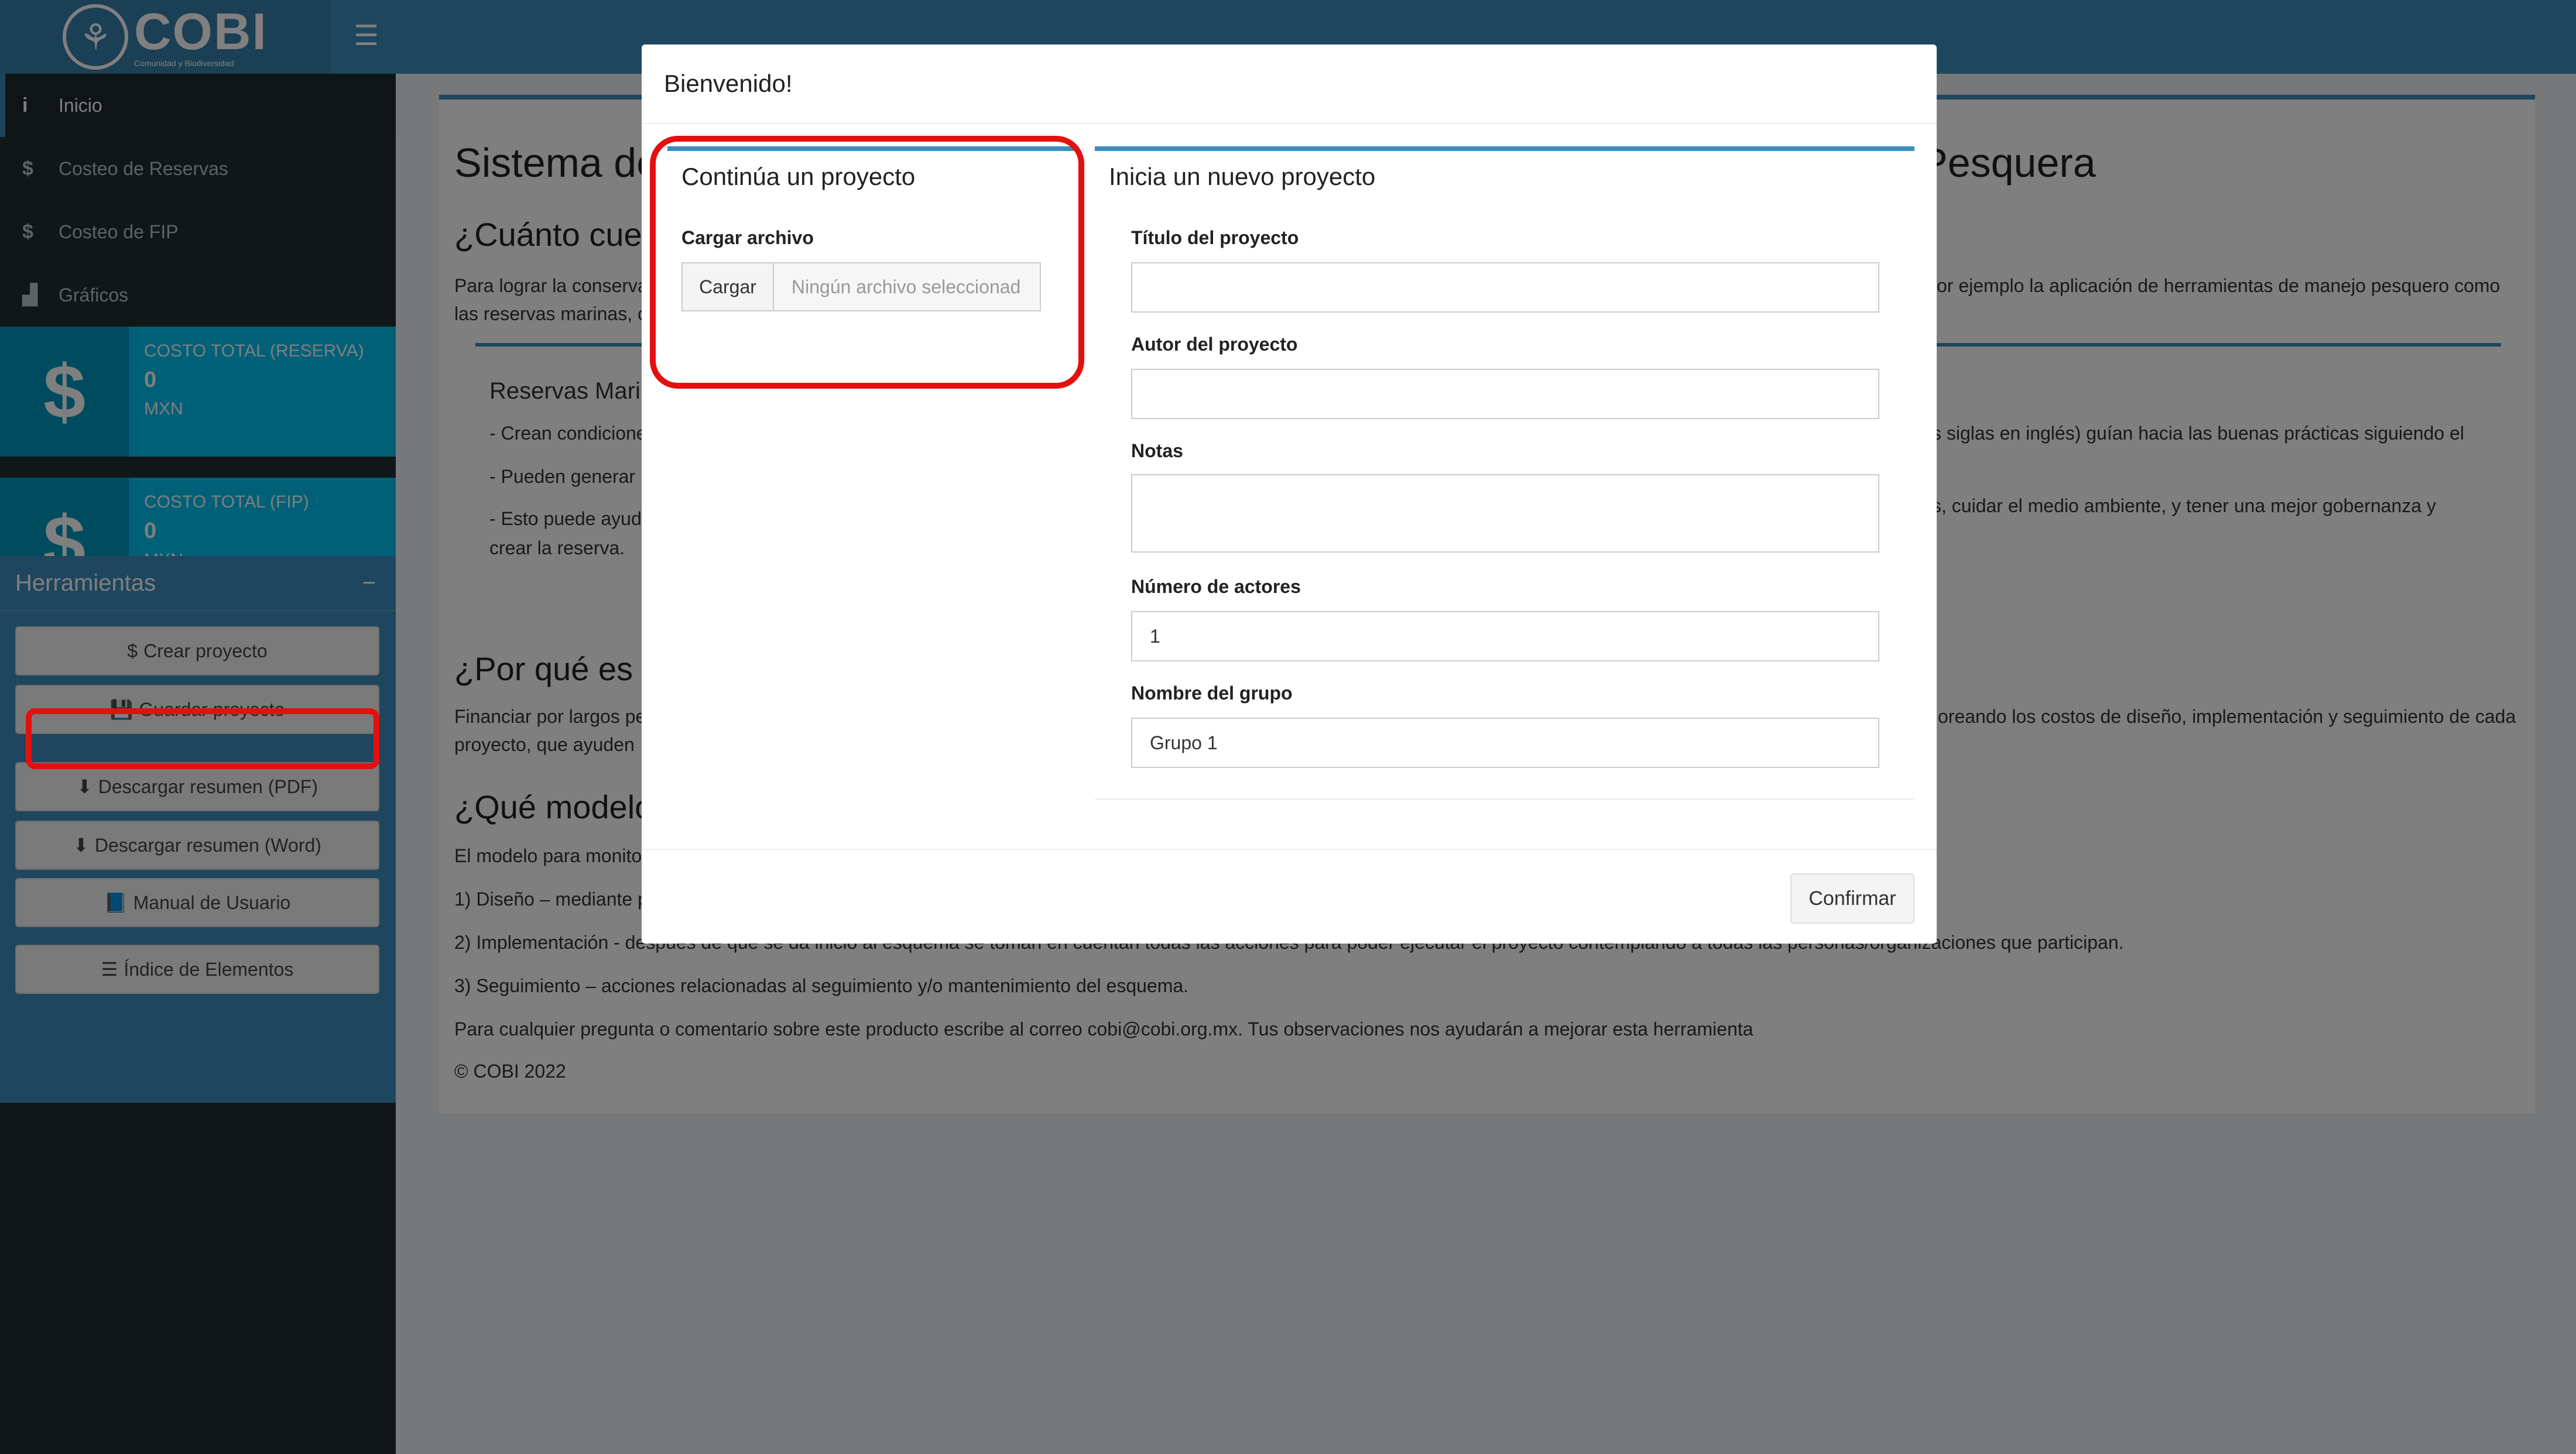 The height and width of the screenshot is (1454, 2576). I want to click on project-author-input, so click(1505, 394).